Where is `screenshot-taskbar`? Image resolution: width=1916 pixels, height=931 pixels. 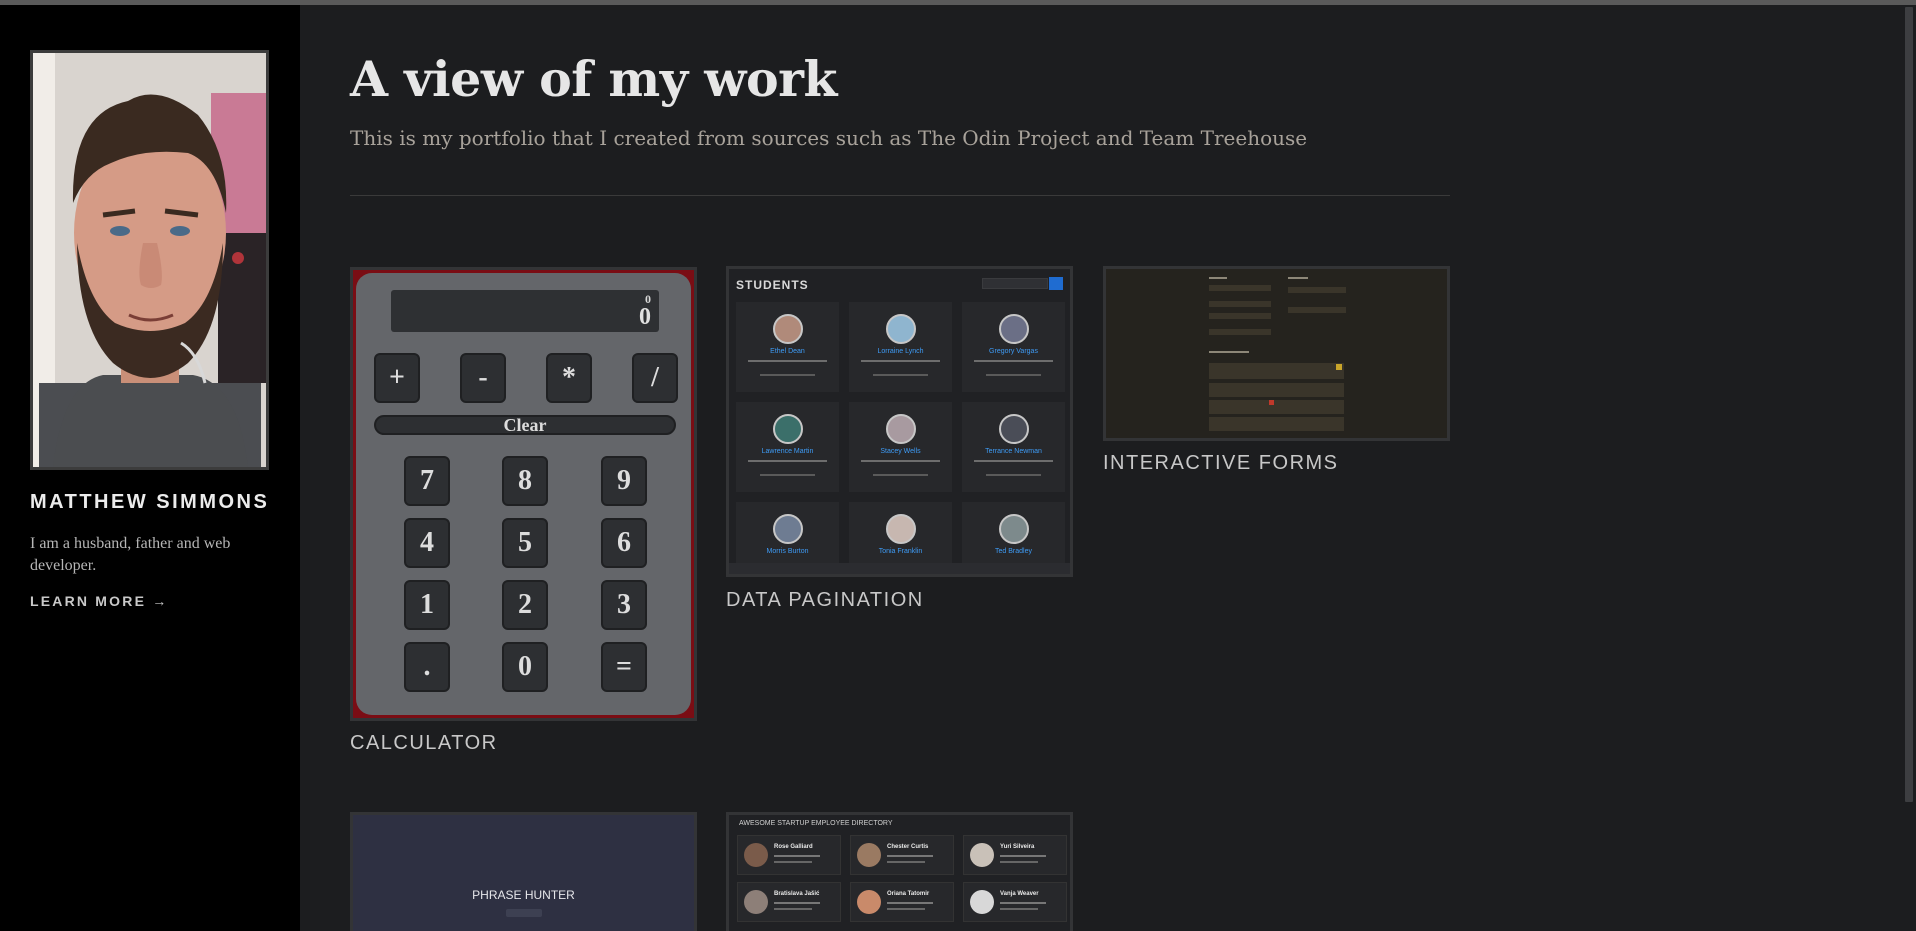 screenshot-taskbar is located at coordinates (899, 568).